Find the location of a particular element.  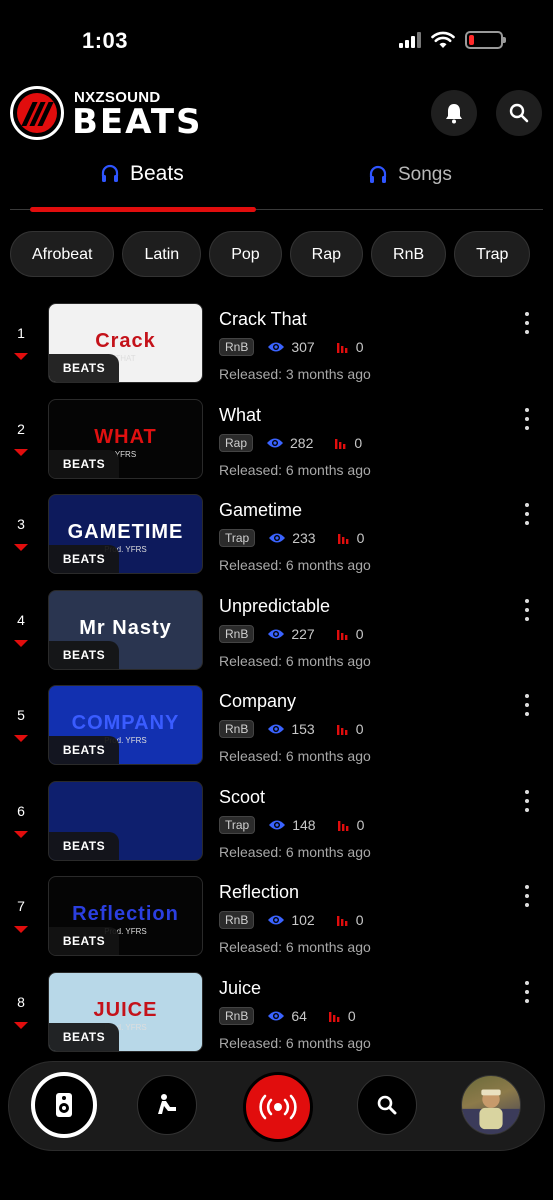

beat-meta: RnB 307 0 is located at coordinates (291, 347).